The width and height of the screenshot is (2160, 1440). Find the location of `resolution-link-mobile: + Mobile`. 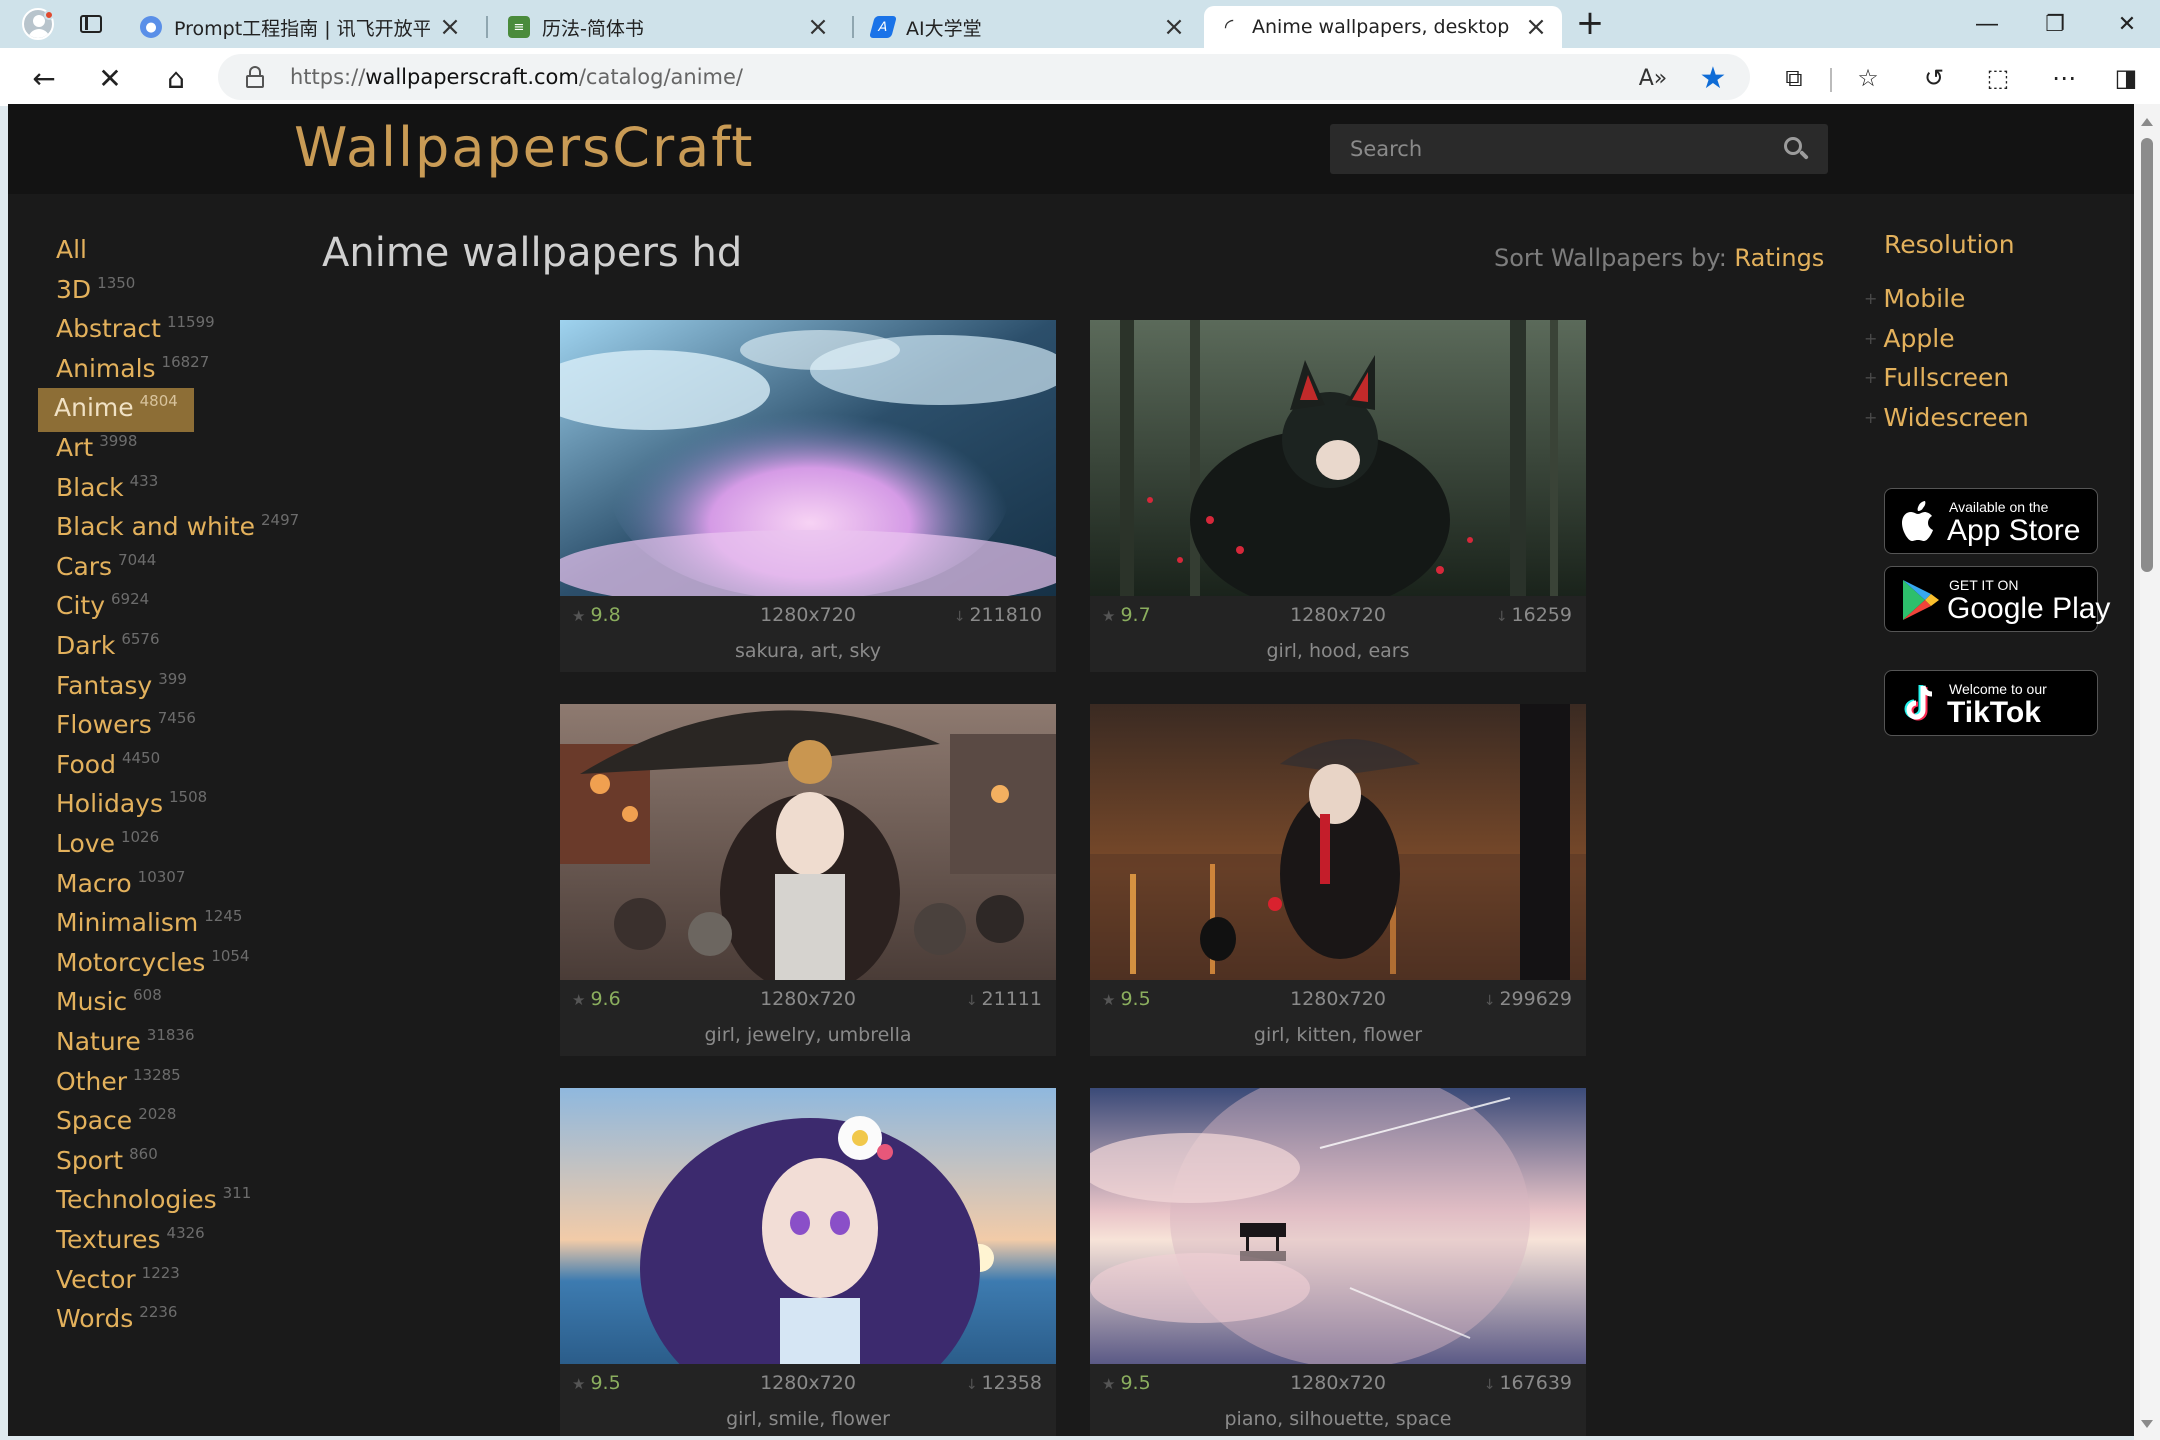

resolution-link-mobile: + Mobile is located at coordinates (1914, 298).